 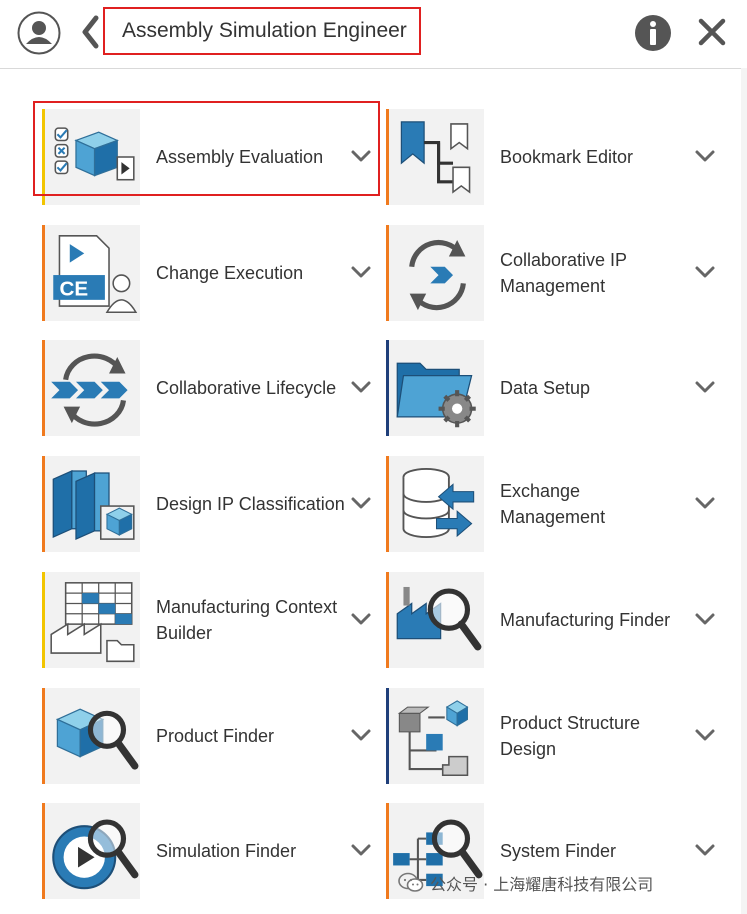 I want to click on app-tile: Collaborative IP Management, so click(x=554, y=273).